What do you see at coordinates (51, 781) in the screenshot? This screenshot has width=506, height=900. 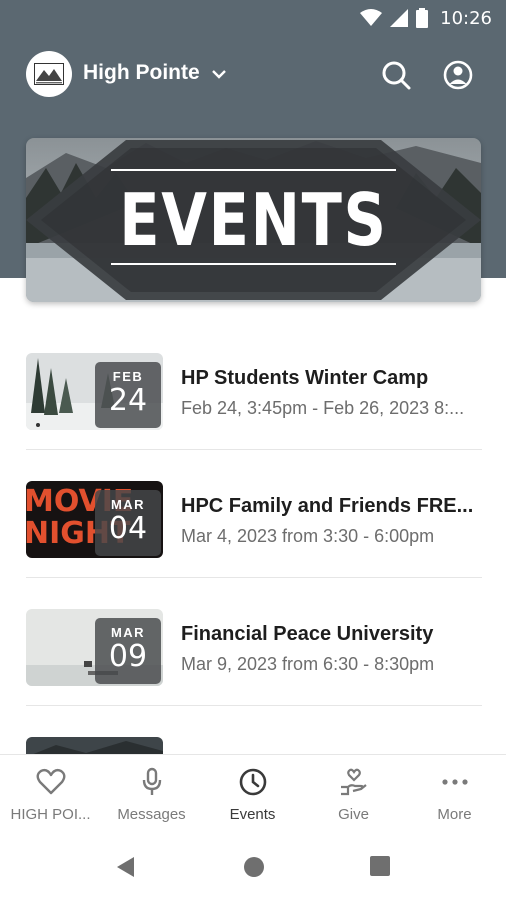 I see `heart-icon` at bounding box center [51, 781].